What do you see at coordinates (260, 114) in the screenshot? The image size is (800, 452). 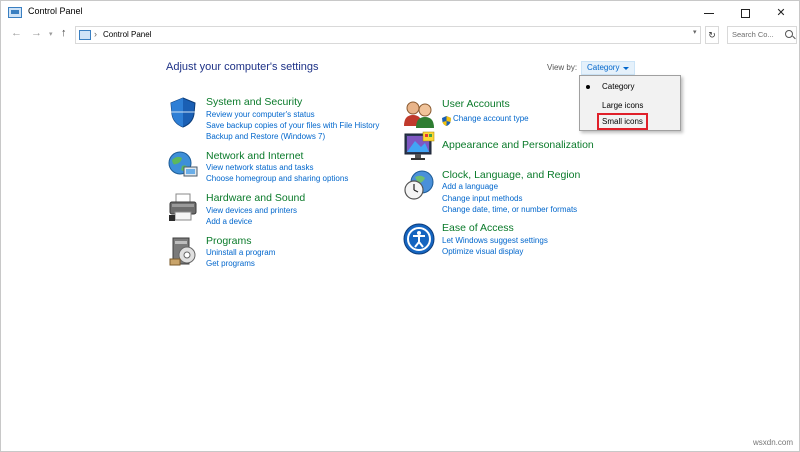 I see `link-review-status: Review your computer's status` at bounding box center [260, 114].